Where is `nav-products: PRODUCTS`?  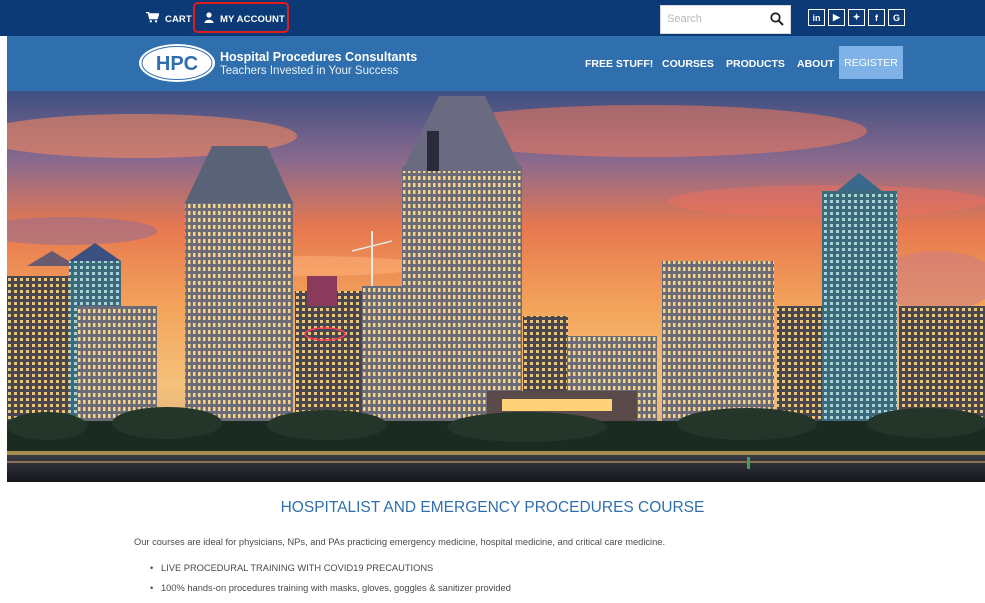 nav-products: PRODUCTS is located at coordinates (755, 64).